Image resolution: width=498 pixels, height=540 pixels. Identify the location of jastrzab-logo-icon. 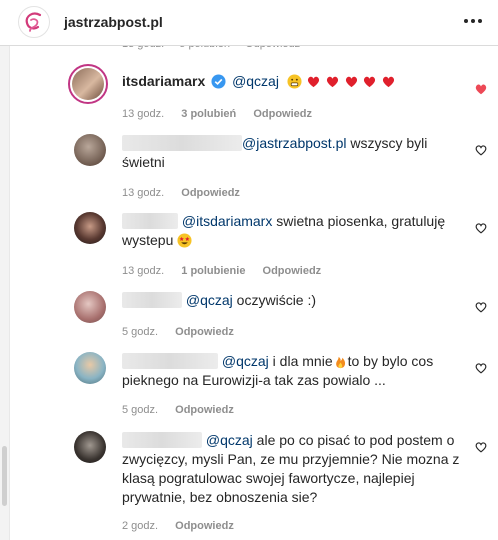
(33, 22).